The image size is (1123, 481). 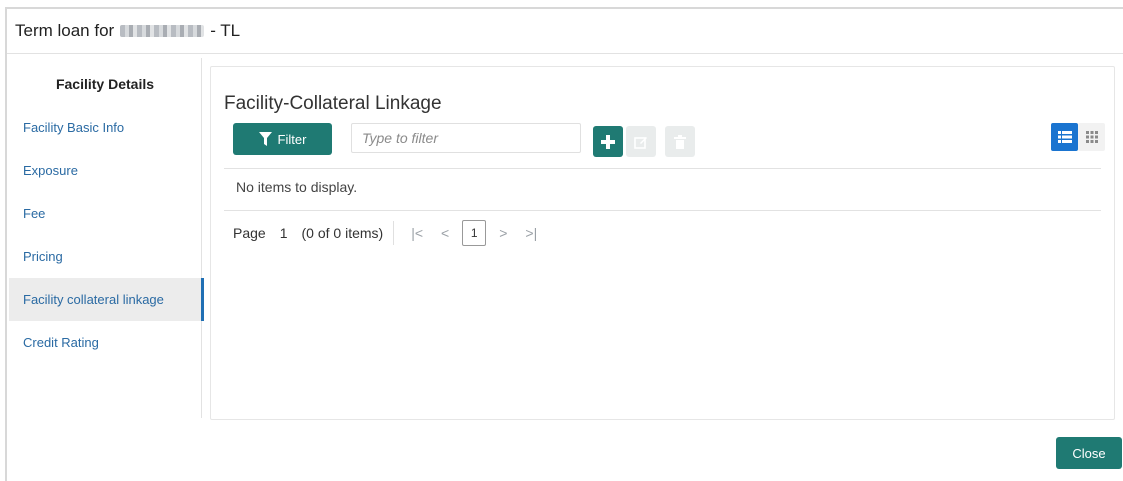 I want to click on edit-button, so click(x=641, y=141).